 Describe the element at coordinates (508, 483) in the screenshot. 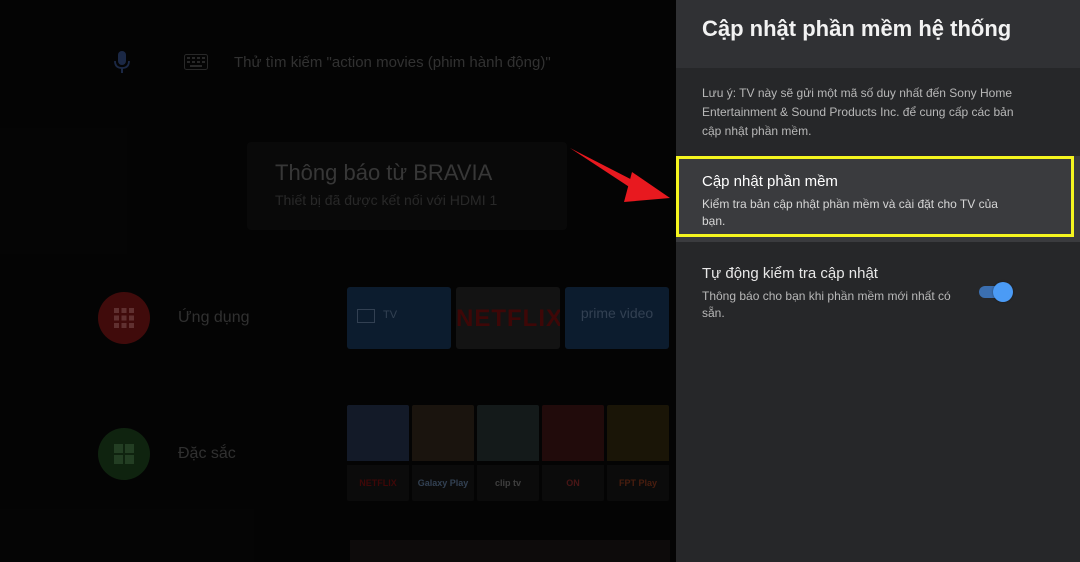

I see `featured-tile-label: clip tv` at that location.